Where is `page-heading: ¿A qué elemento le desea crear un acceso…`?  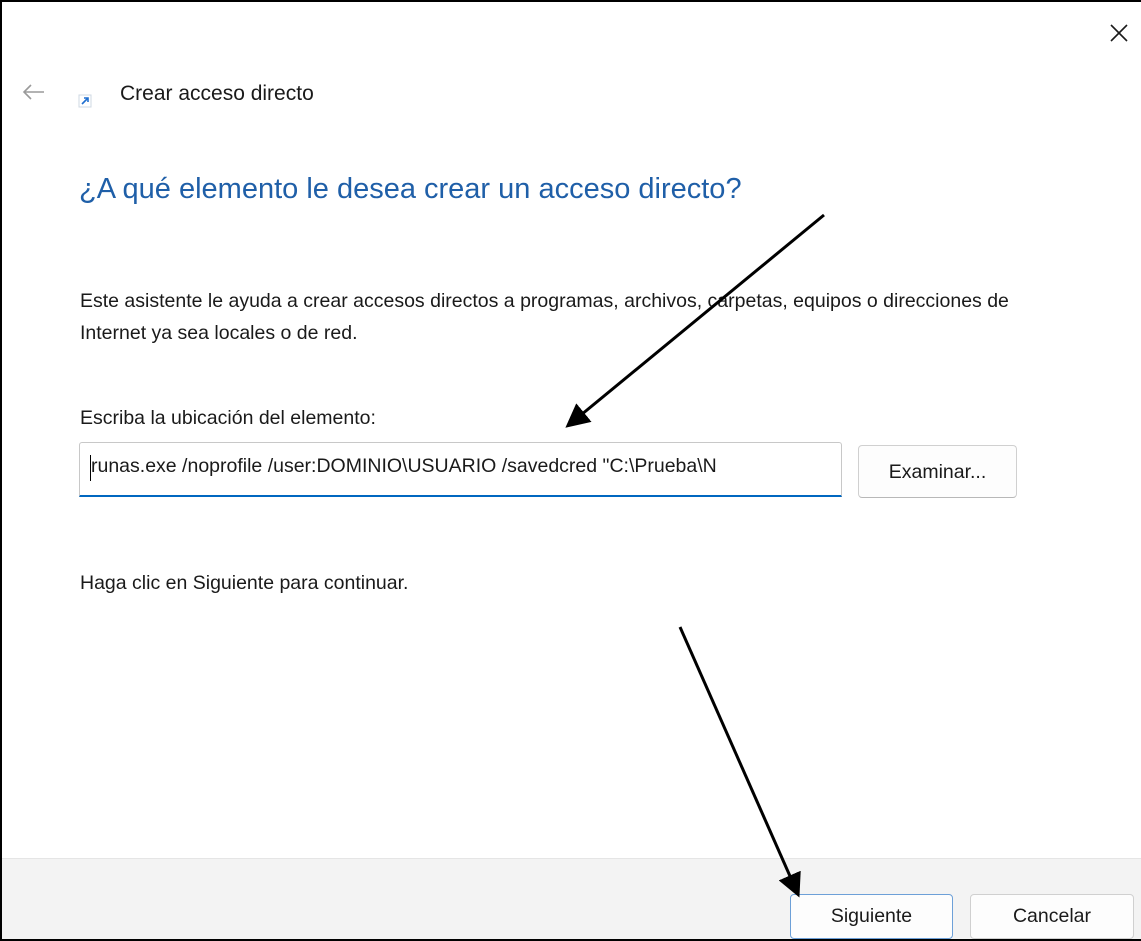 page-heading: ¿A qué elemento le desea crear un acceso… is located at coordinates (410, 189).